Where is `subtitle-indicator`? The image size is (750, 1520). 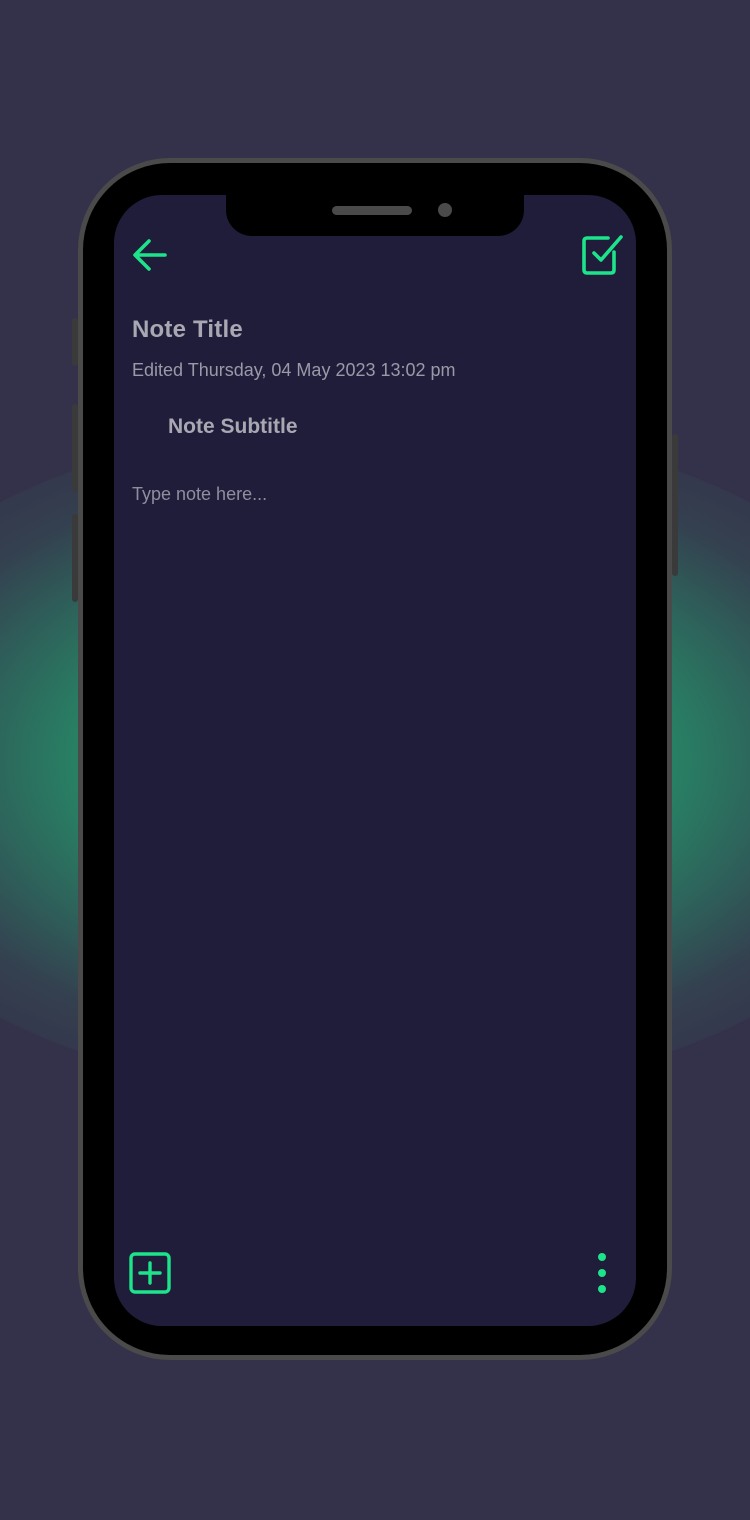 subtitle-indicator is located at coordinates (134, 427).